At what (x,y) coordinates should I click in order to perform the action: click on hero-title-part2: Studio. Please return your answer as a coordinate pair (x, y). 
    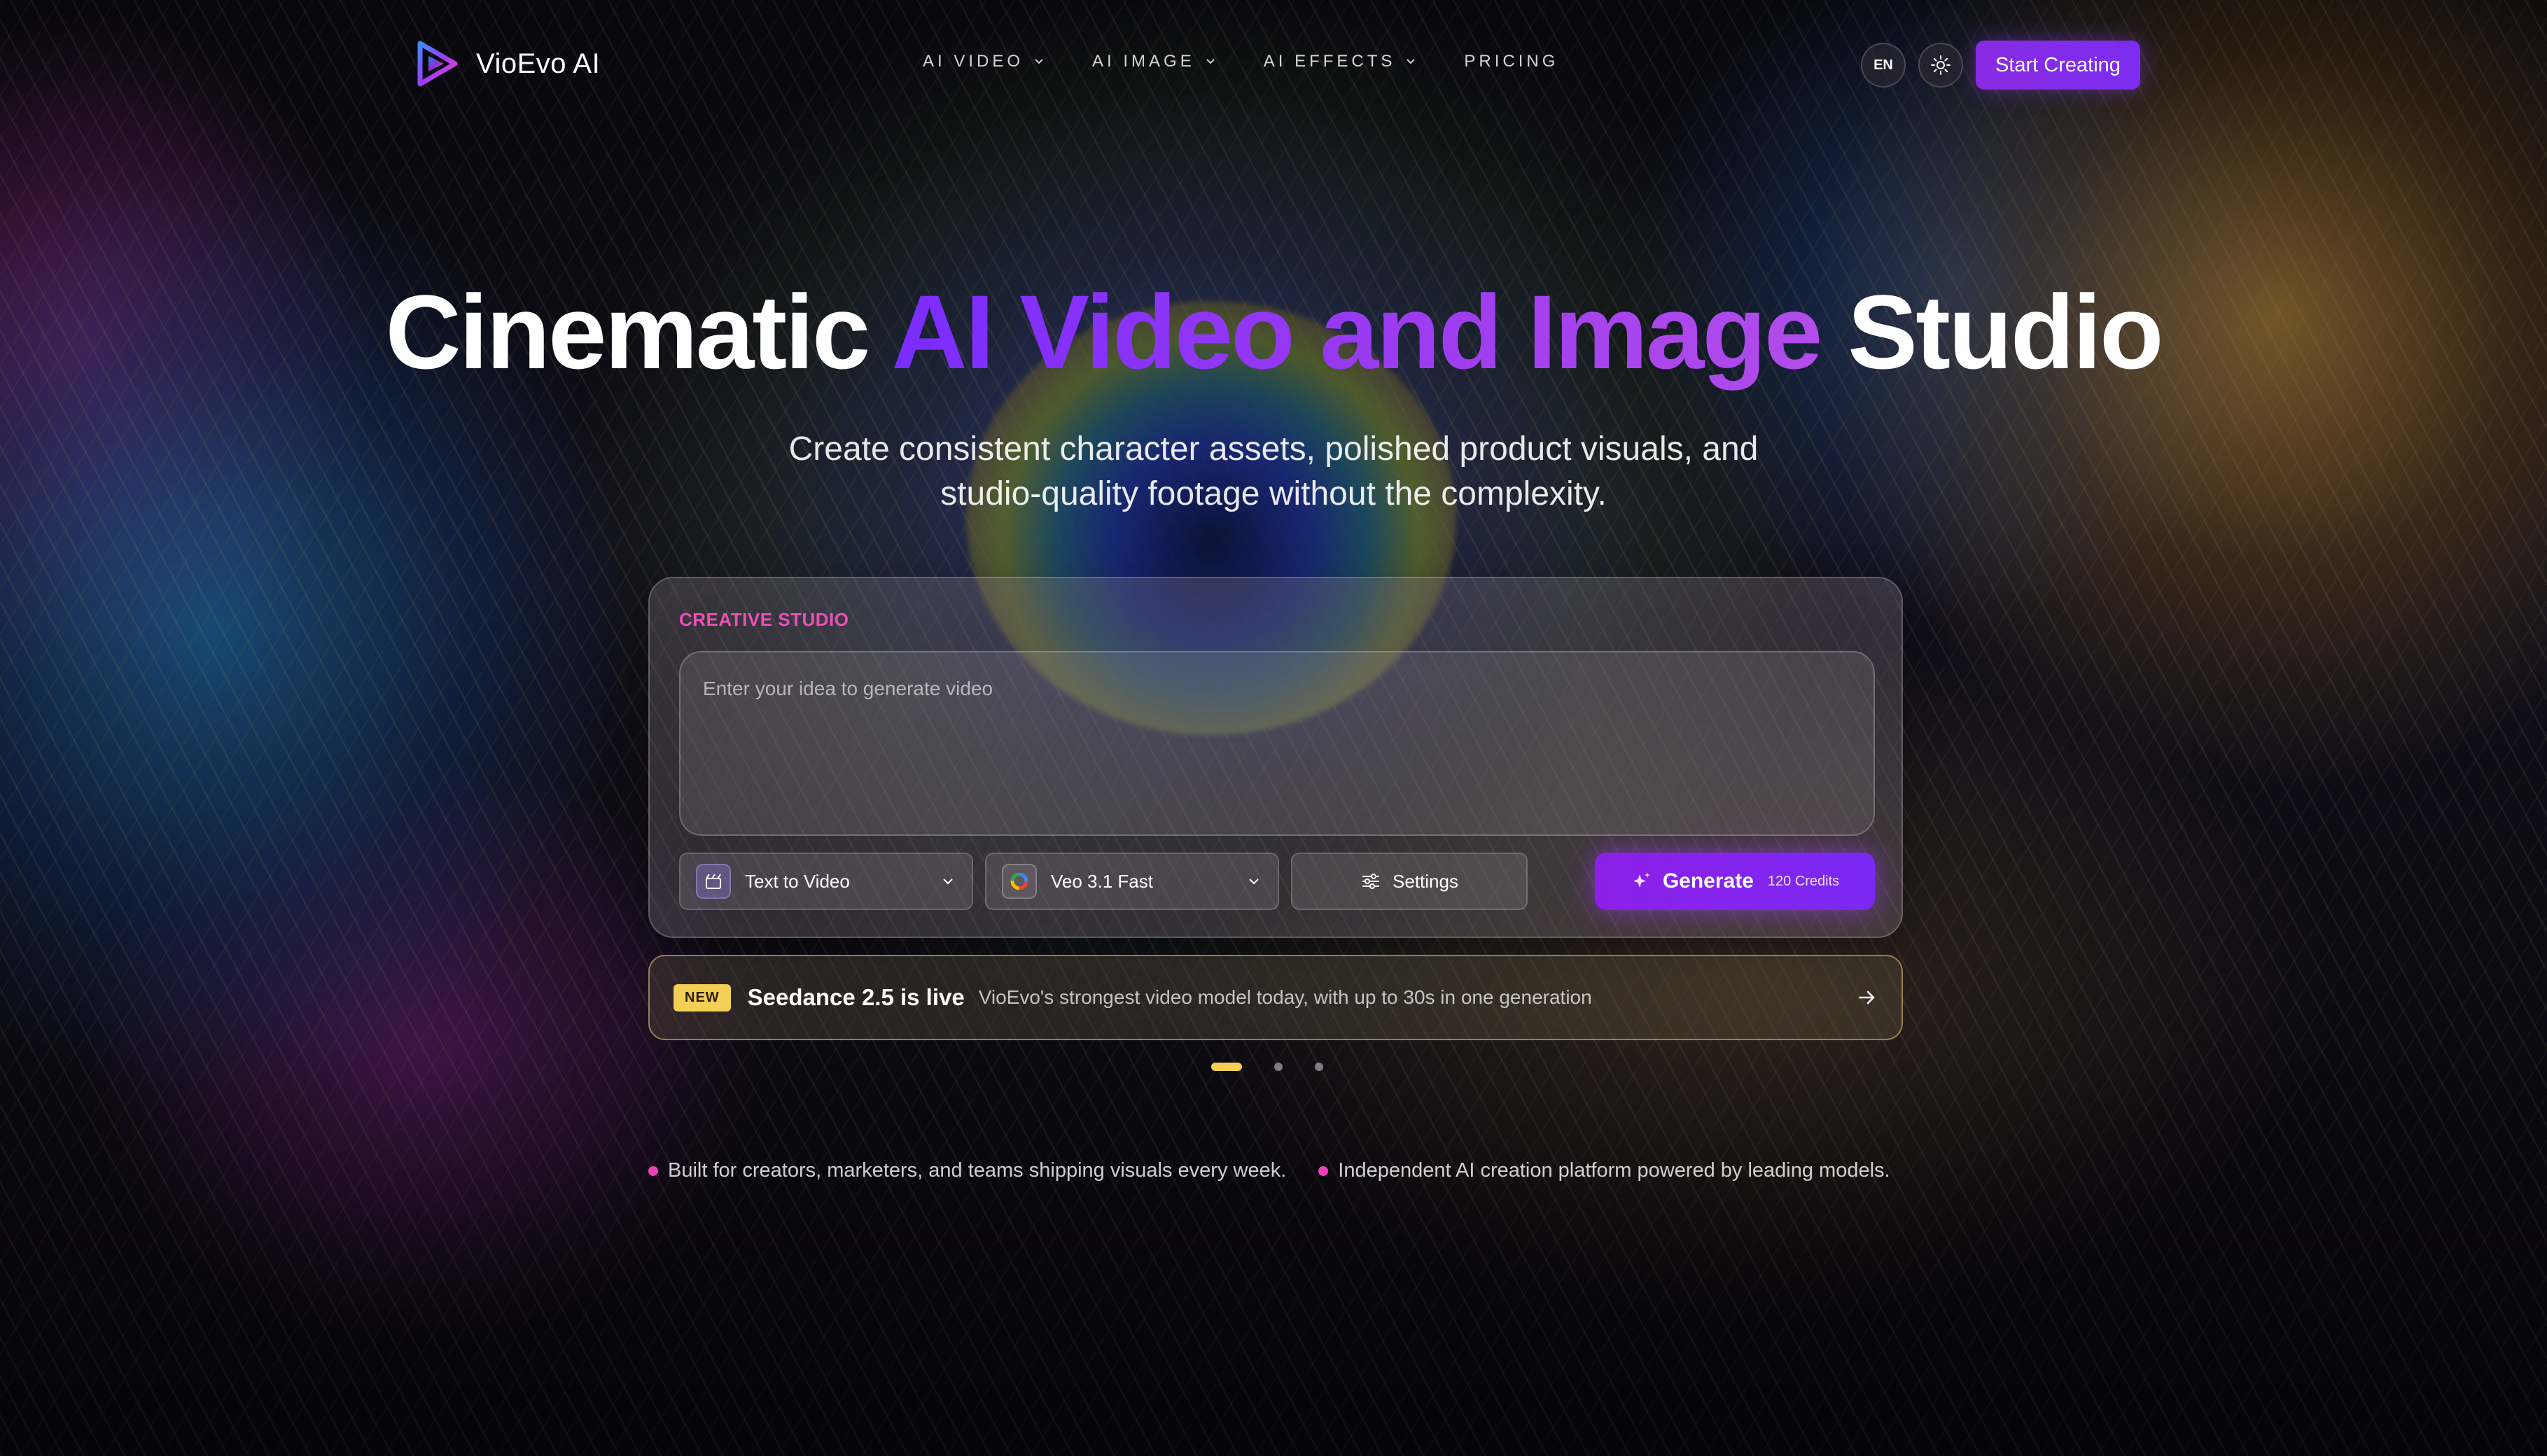
    Looking at the image, I should click on (1992, 332).